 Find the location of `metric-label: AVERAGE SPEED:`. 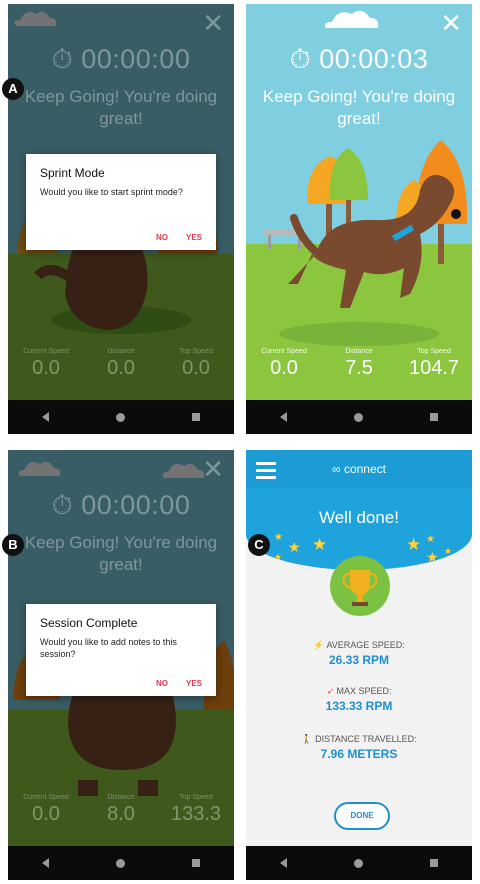

metric-label: AVERAGE SPEED: is located at coordinates (365, 645).